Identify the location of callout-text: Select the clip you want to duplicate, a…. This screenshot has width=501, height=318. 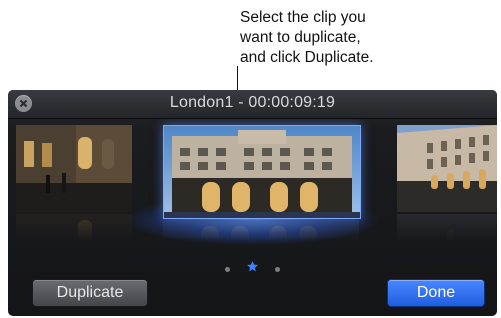
(360, 38).